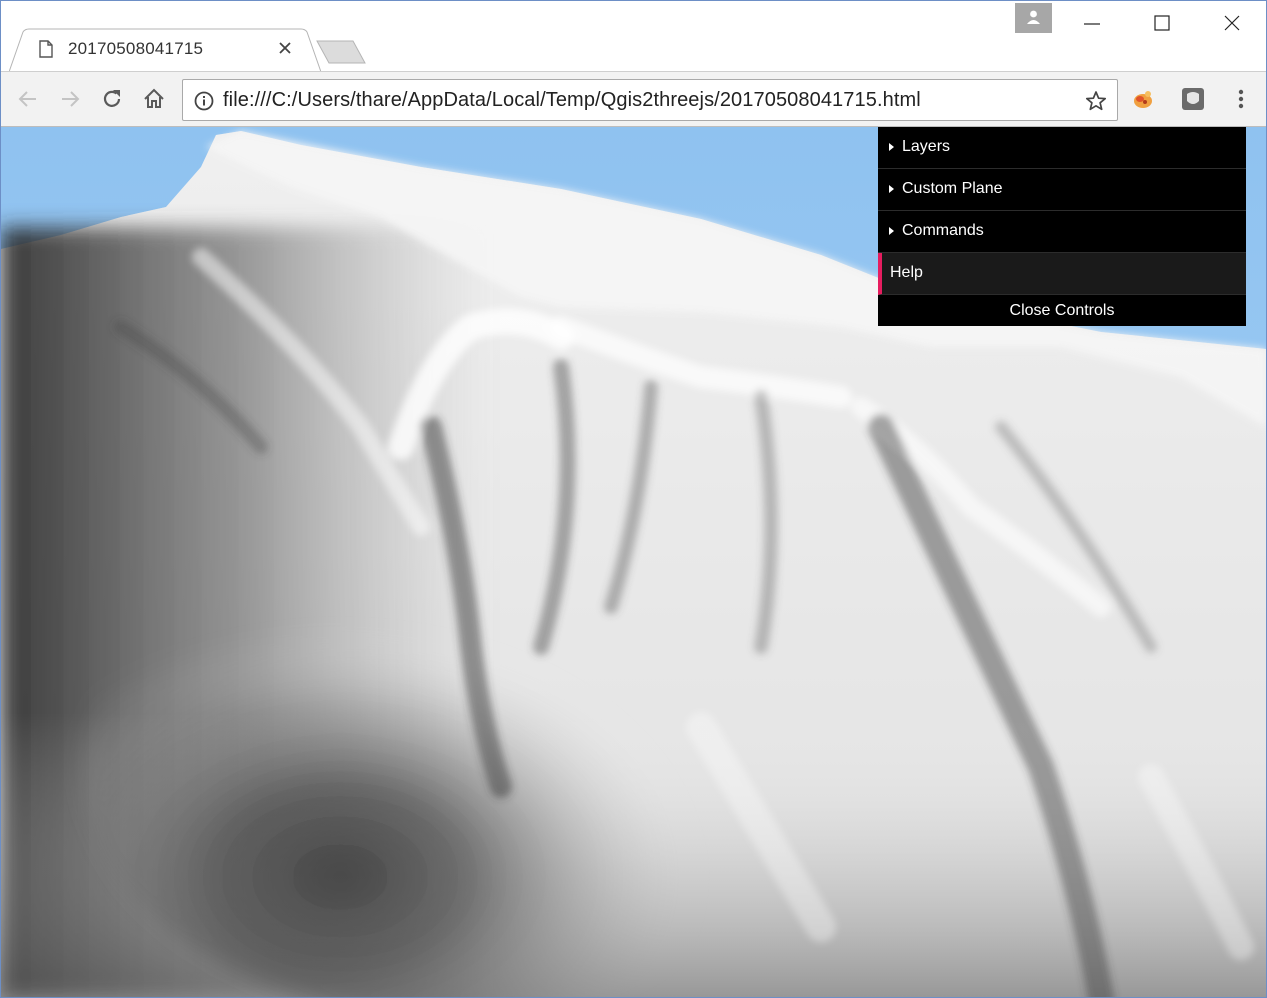 This screenshot has width=1267, height=998. I want to click on maximize-icon, so click(1161, 23).